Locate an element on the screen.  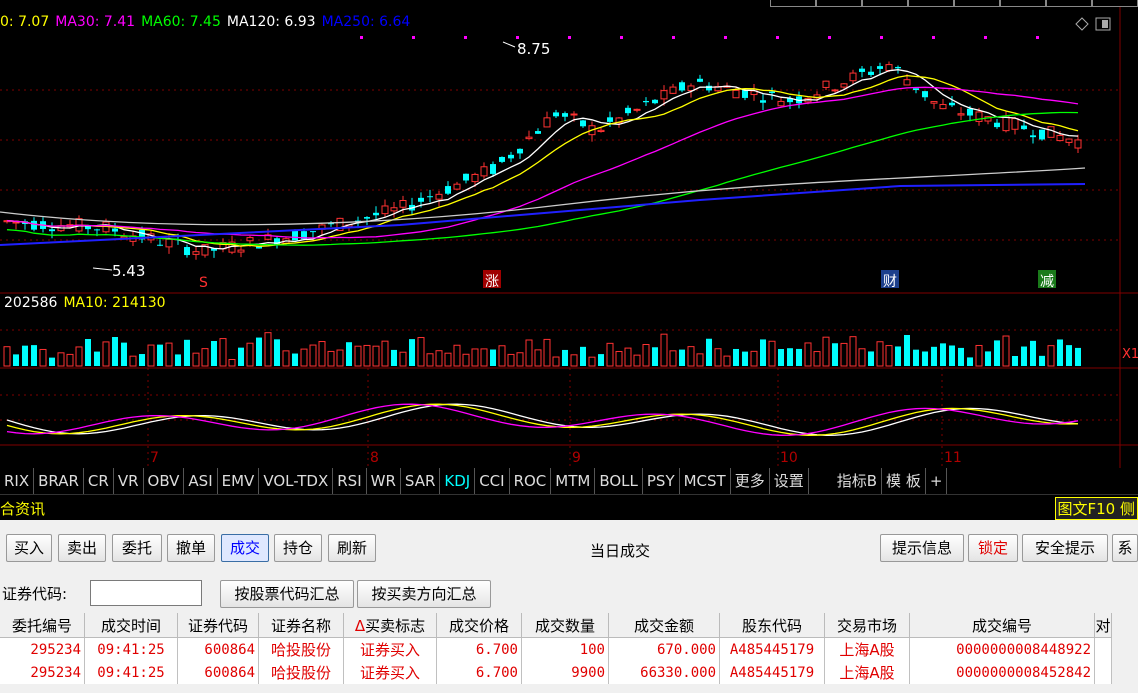
positions-button: 持仓 is located at coordinates (298, 548).